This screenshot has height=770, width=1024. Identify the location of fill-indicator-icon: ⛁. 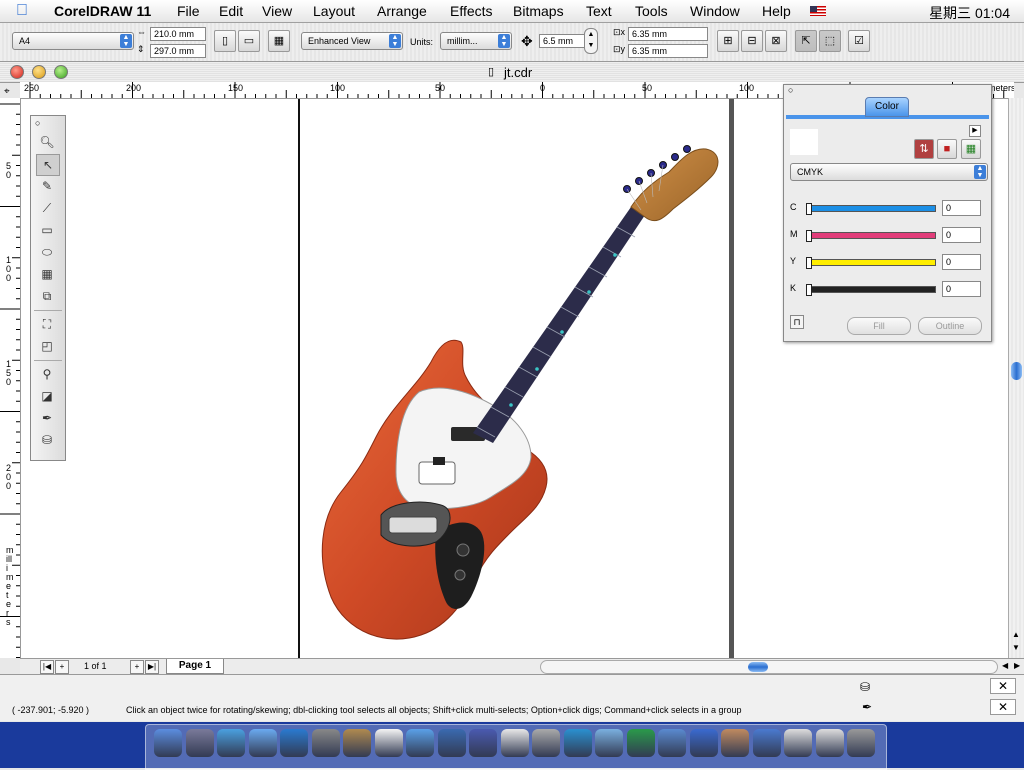
(865, 687).